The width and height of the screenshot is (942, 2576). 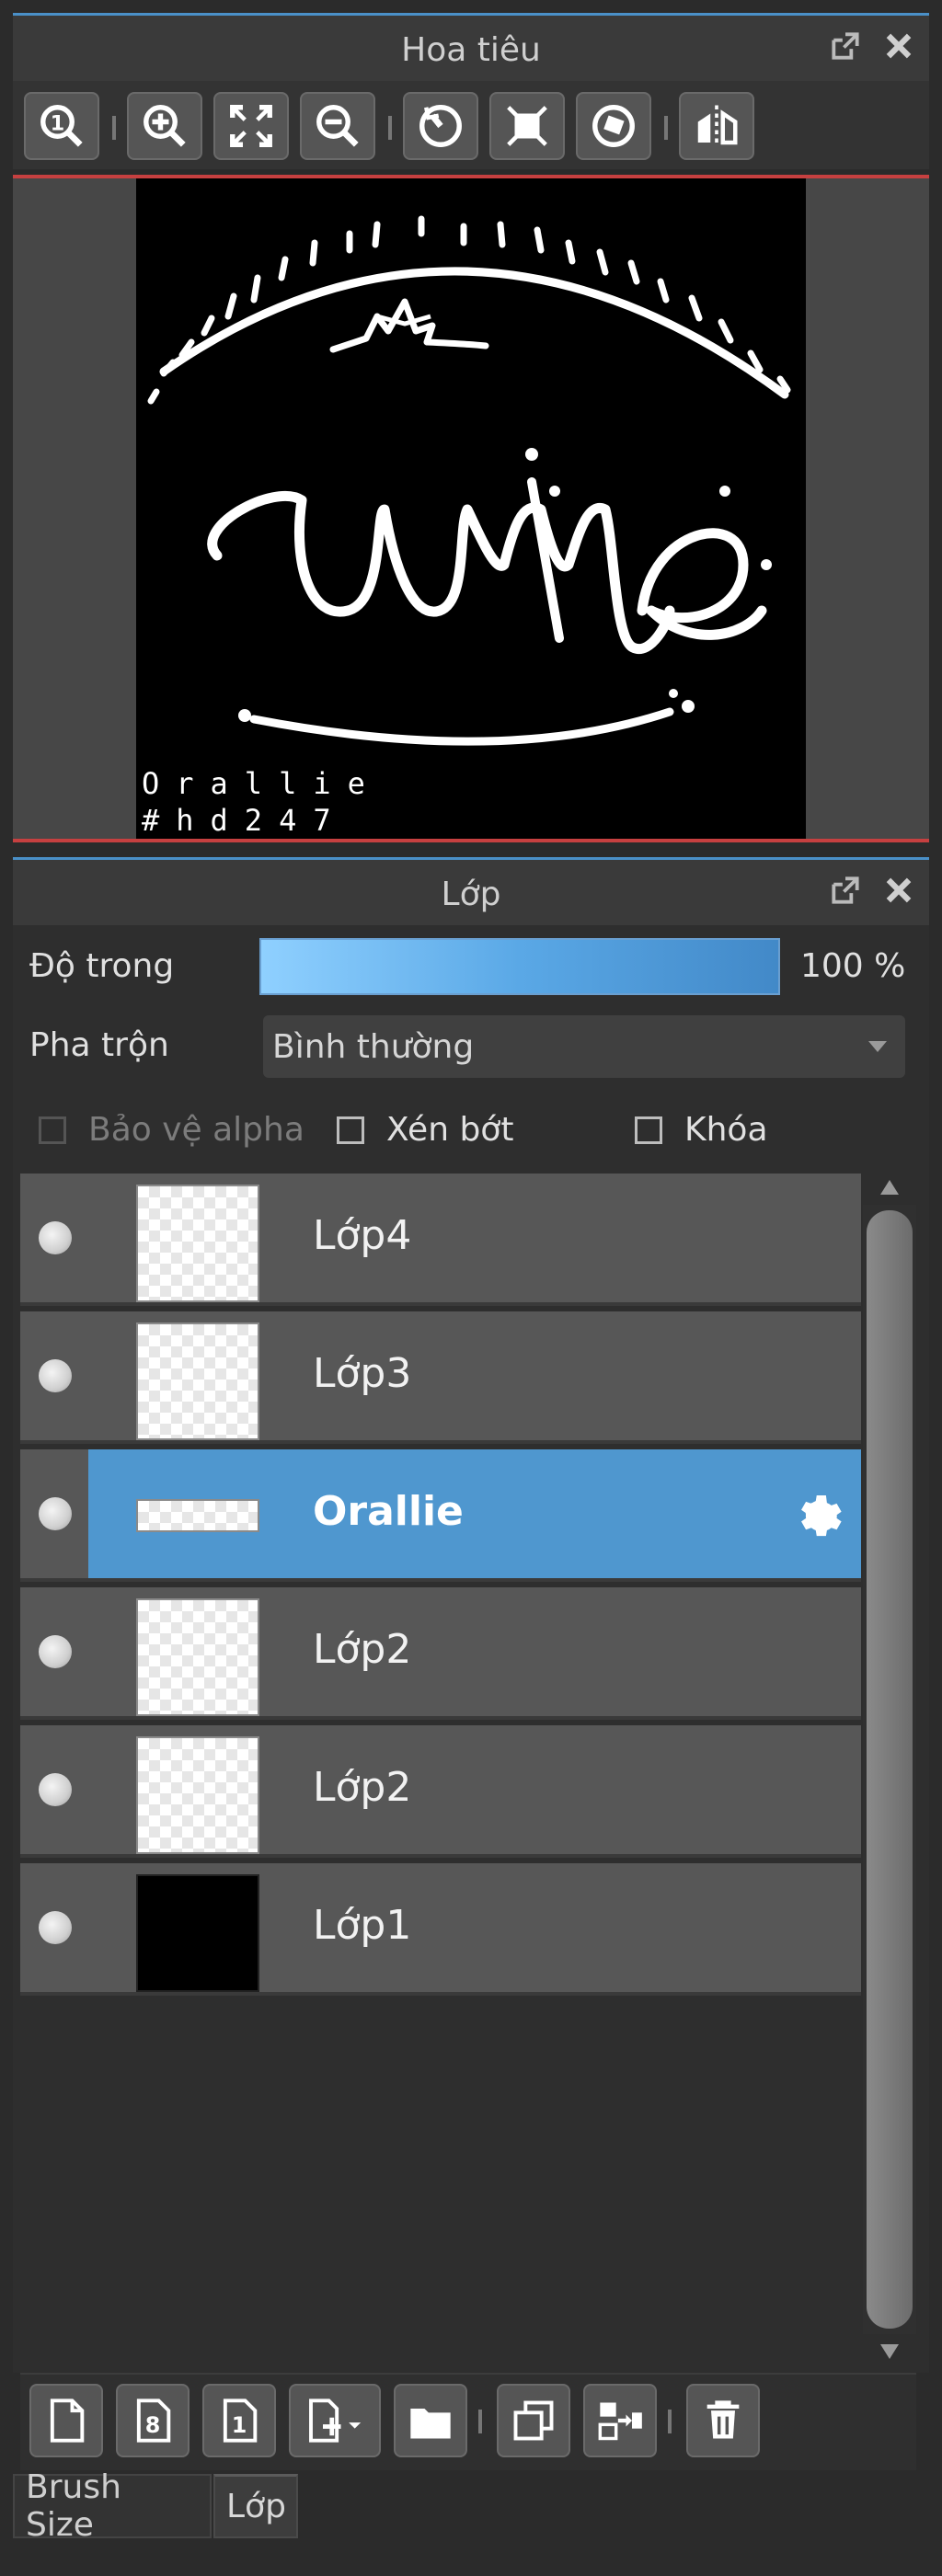 I want to click on layer-row: Lớp3, so click(x=440, y=1378).